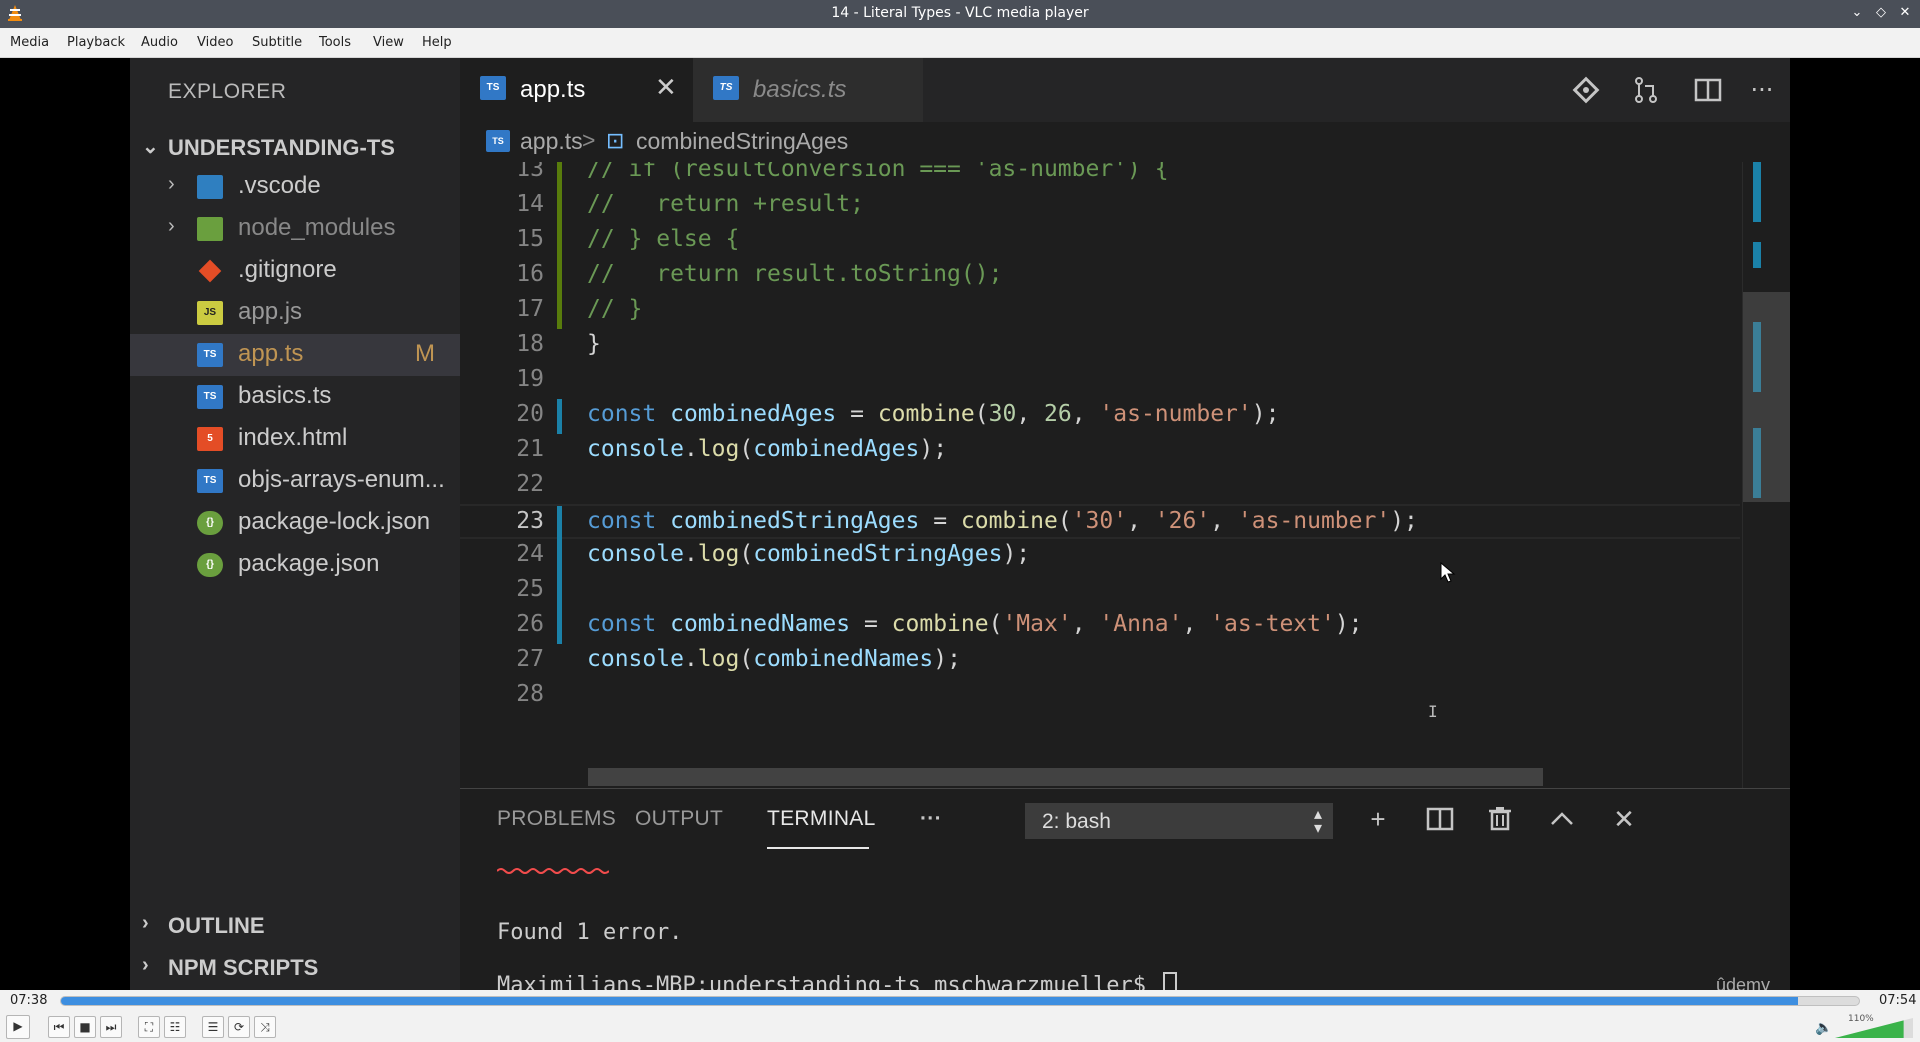  Describe the element at coordinates (265, 1027) in the screenshot. I see `shuffle-button: ⤨` at that location.